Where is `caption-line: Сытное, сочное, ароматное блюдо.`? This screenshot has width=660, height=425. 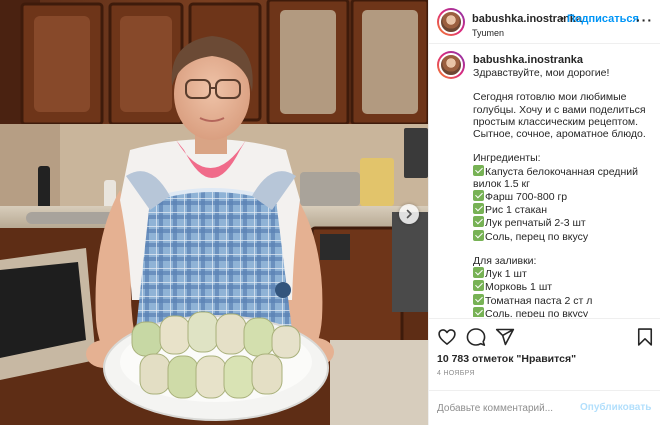 caption-line: Сытное, сочное, ароматное блюдо. is located at coordinates (566, 134).